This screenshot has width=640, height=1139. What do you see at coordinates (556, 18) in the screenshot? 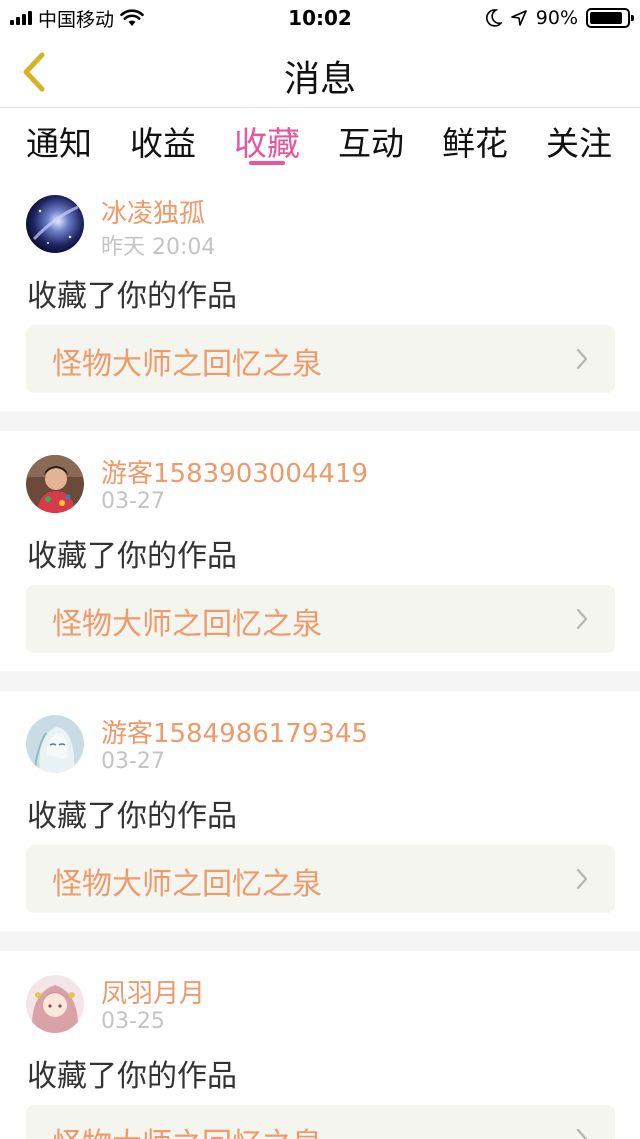
I see `battery-percent: 90%` at bounding box center [556, 18].